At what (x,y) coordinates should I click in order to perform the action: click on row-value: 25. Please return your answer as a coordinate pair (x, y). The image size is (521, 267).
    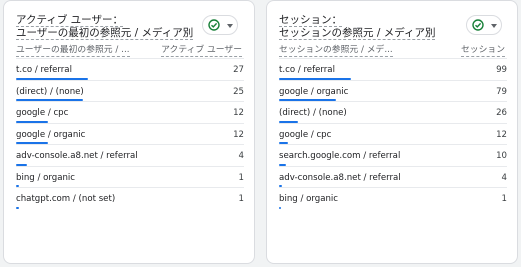
    Looking at the image, I should click on (238, 91).